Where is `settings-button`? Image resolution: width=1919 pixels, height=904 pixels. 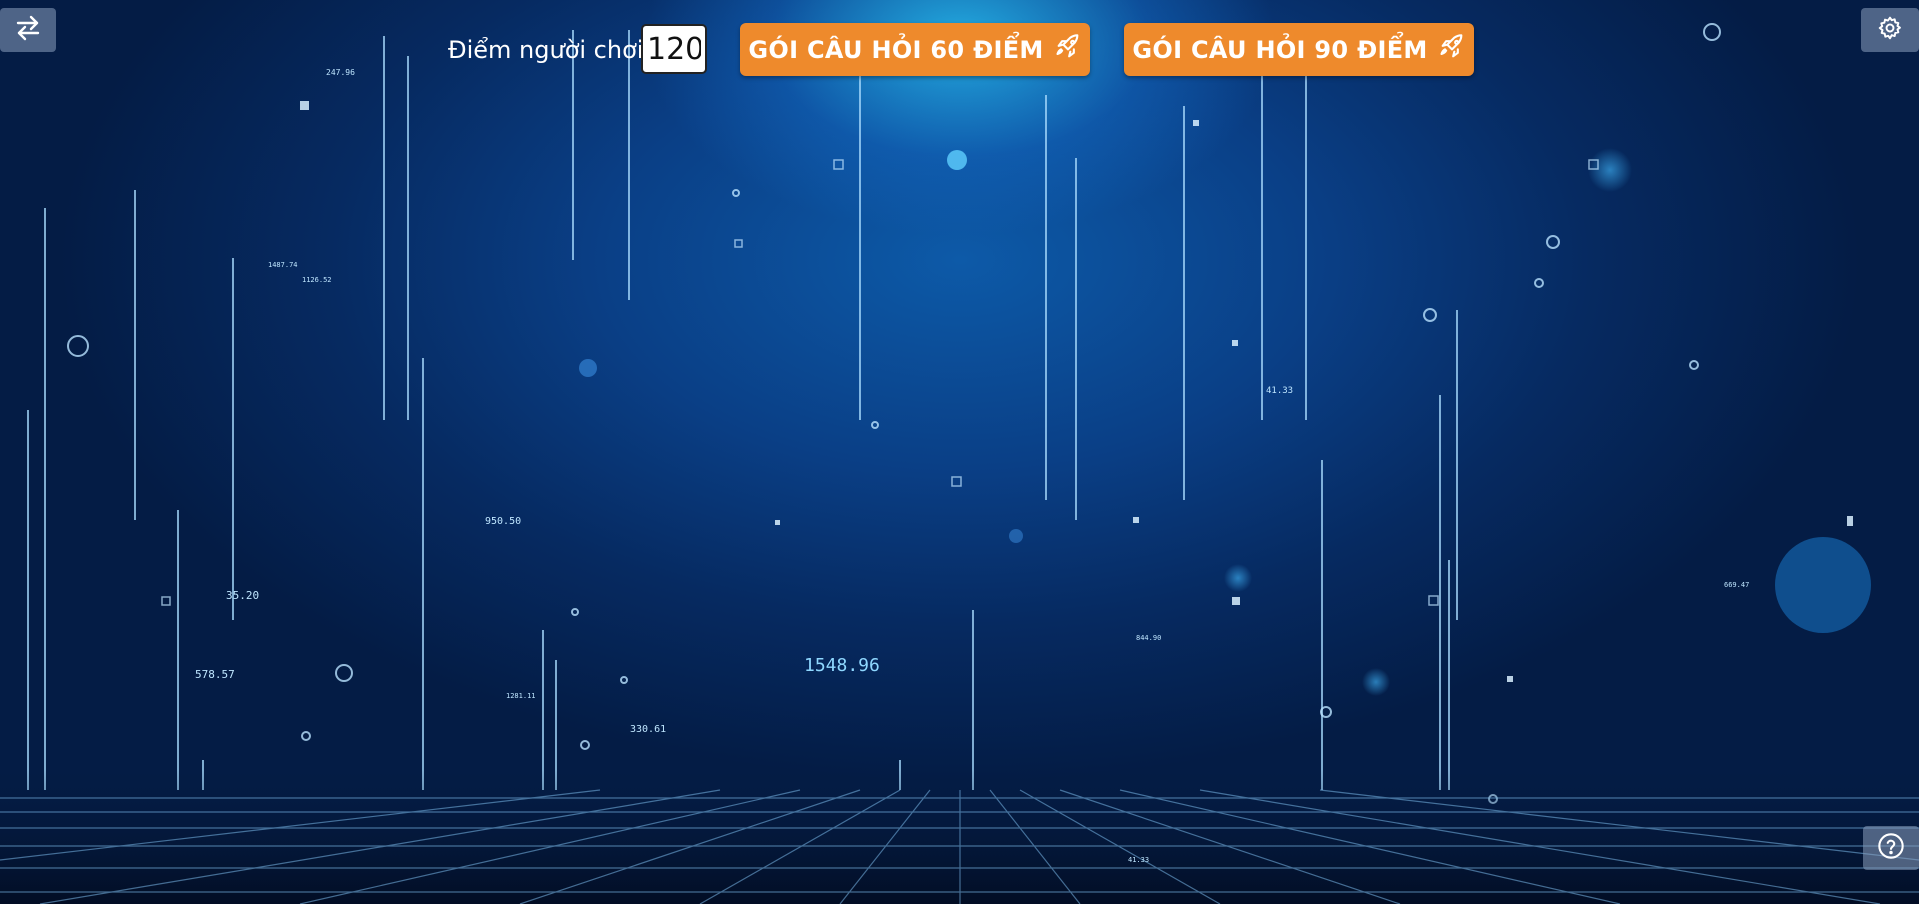
settings-button is located at coordinates (1890, 30).